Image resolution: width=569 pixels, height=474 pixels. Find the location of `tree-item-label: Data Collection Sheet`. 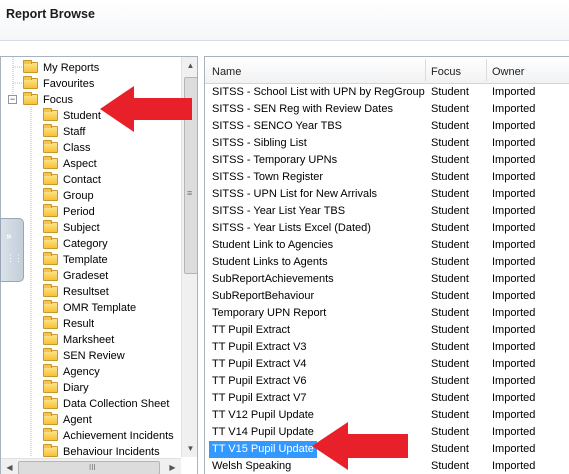

tree-item-label: Data Collection Sheet is located at coordinates (116, 404).